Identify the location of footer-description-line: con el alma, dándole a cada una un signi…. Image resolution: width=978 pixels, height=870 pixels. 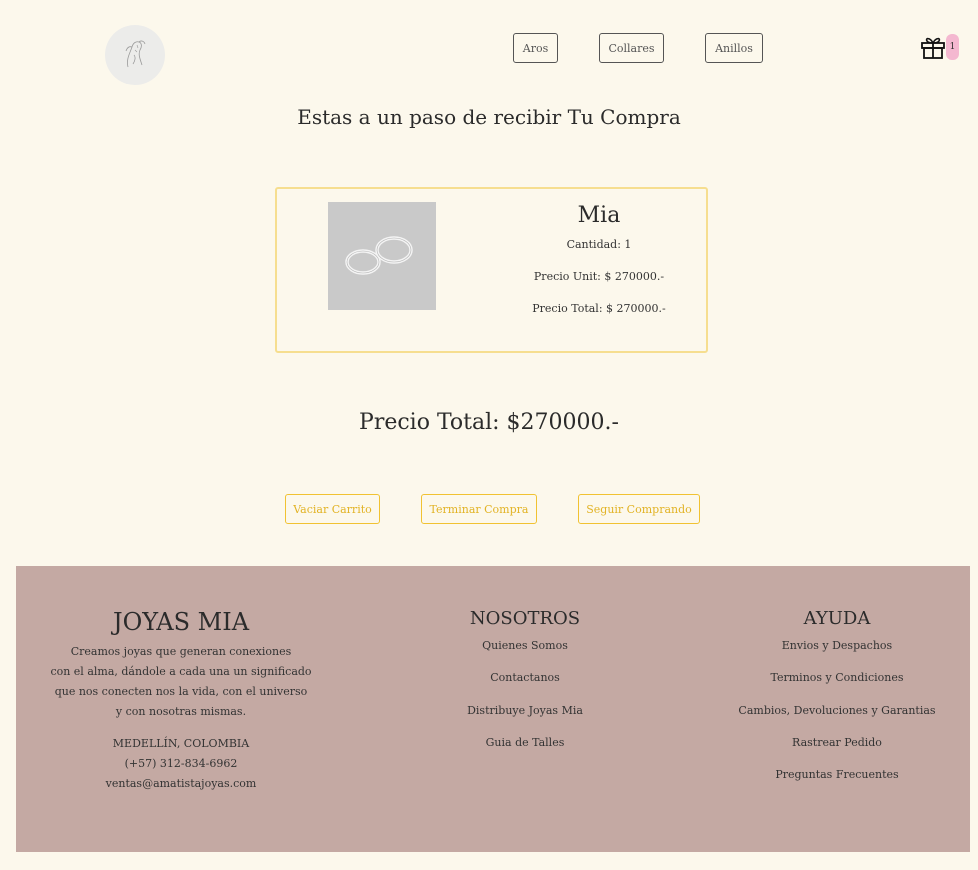
(181, 671).